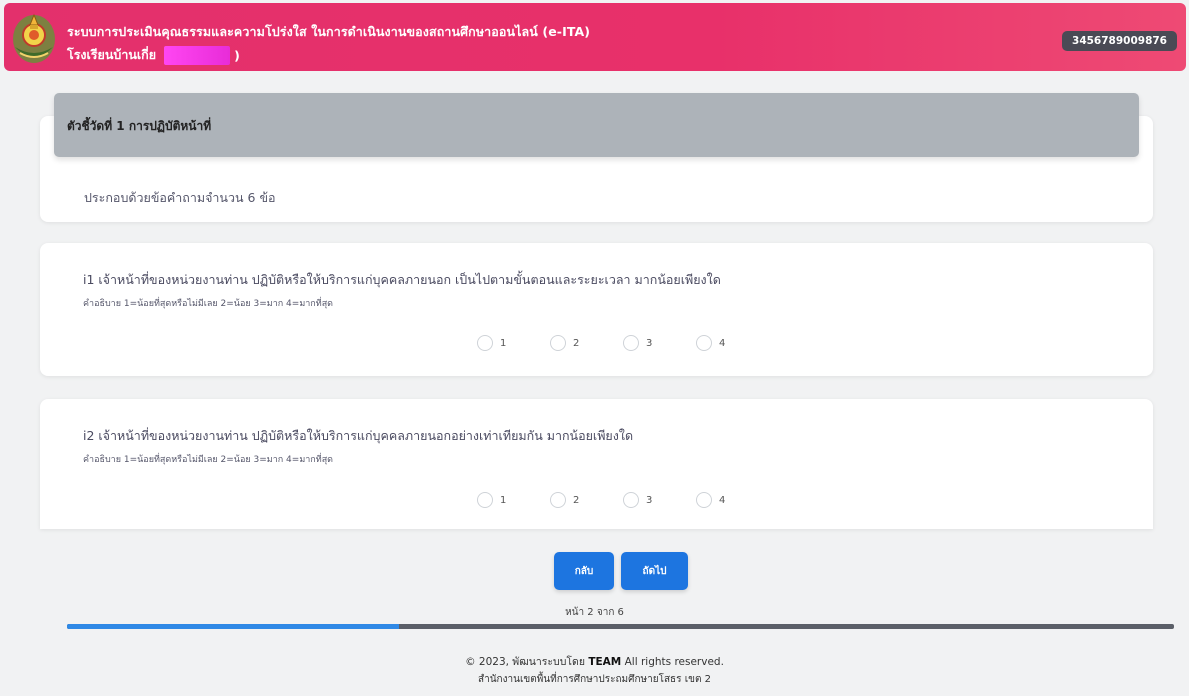 The width and height of the screenshot is (1189, 696). Describe the element at coordinates (525, 662) in the screenshot. I see `copyright-text: © 2023, พัฒนาระบบโดย` at that location.